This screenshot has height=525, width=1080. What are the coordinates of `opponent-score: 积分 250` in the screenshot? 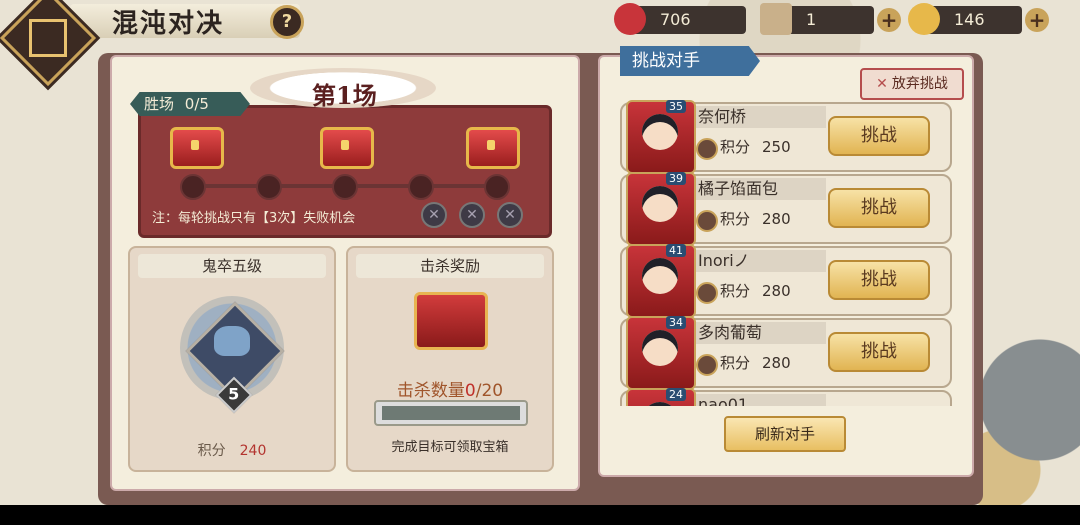 It's located at (755, 146).